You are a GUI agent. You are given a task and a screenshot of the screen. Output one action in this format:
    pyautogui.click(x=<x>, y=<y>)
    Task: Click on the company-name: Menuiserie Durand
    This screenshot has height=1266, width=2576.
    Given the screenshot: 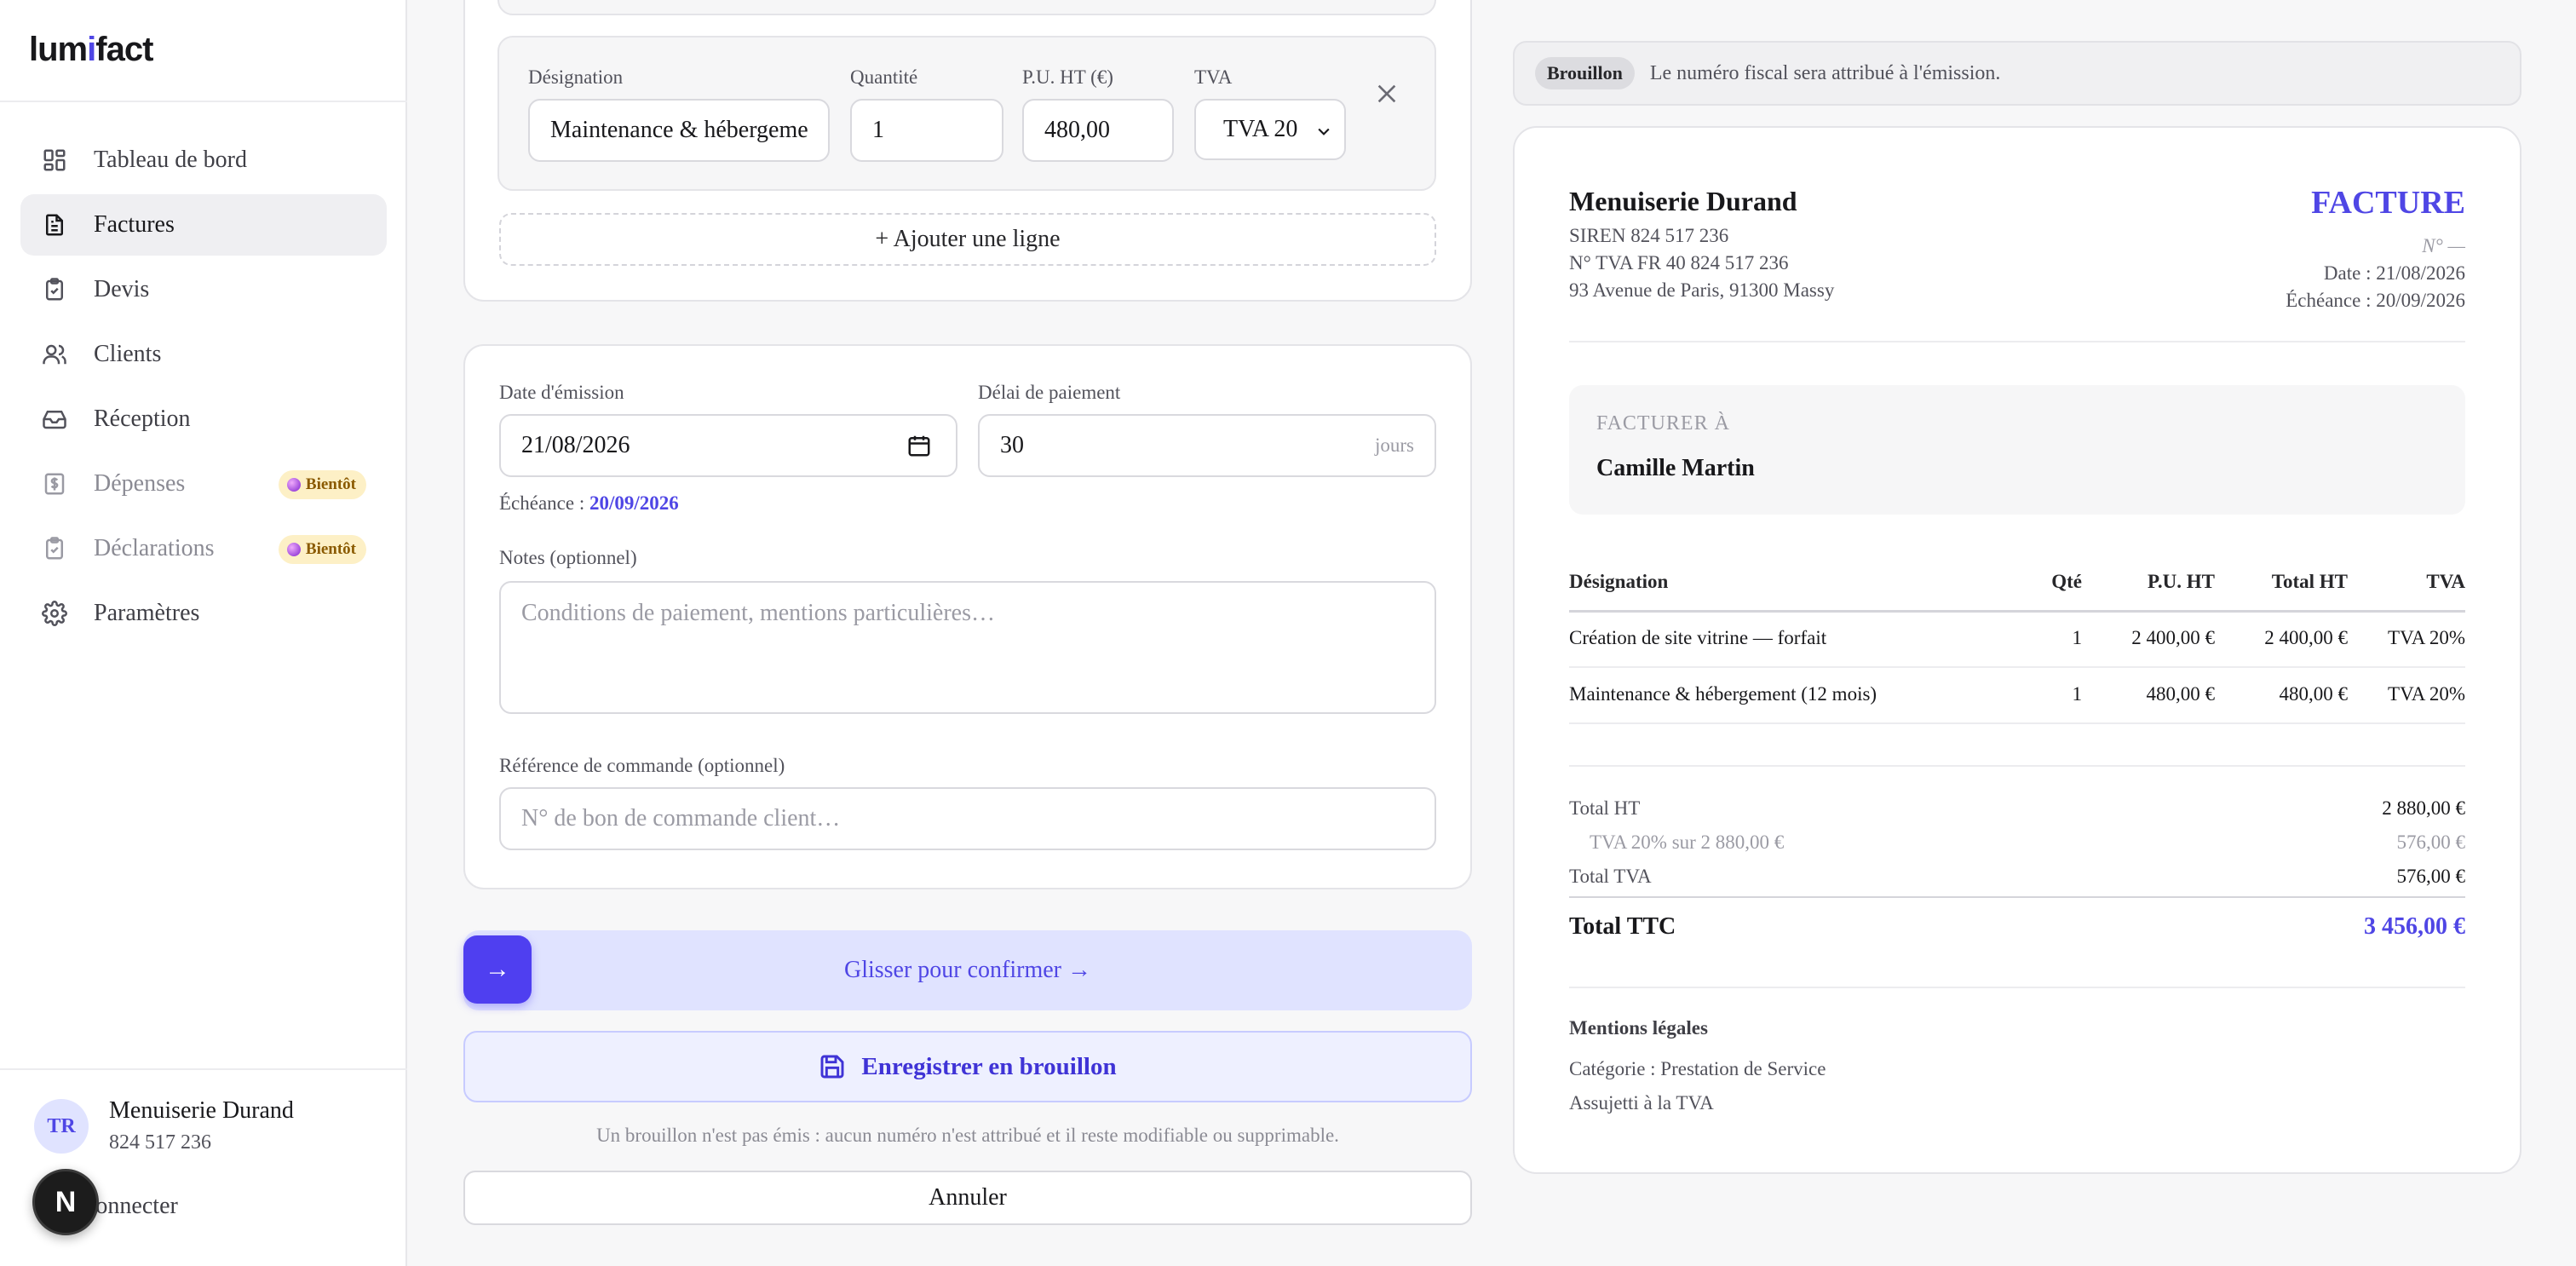 What is the action you would take?
    pyautogui.click(x=1683, y=201)
    